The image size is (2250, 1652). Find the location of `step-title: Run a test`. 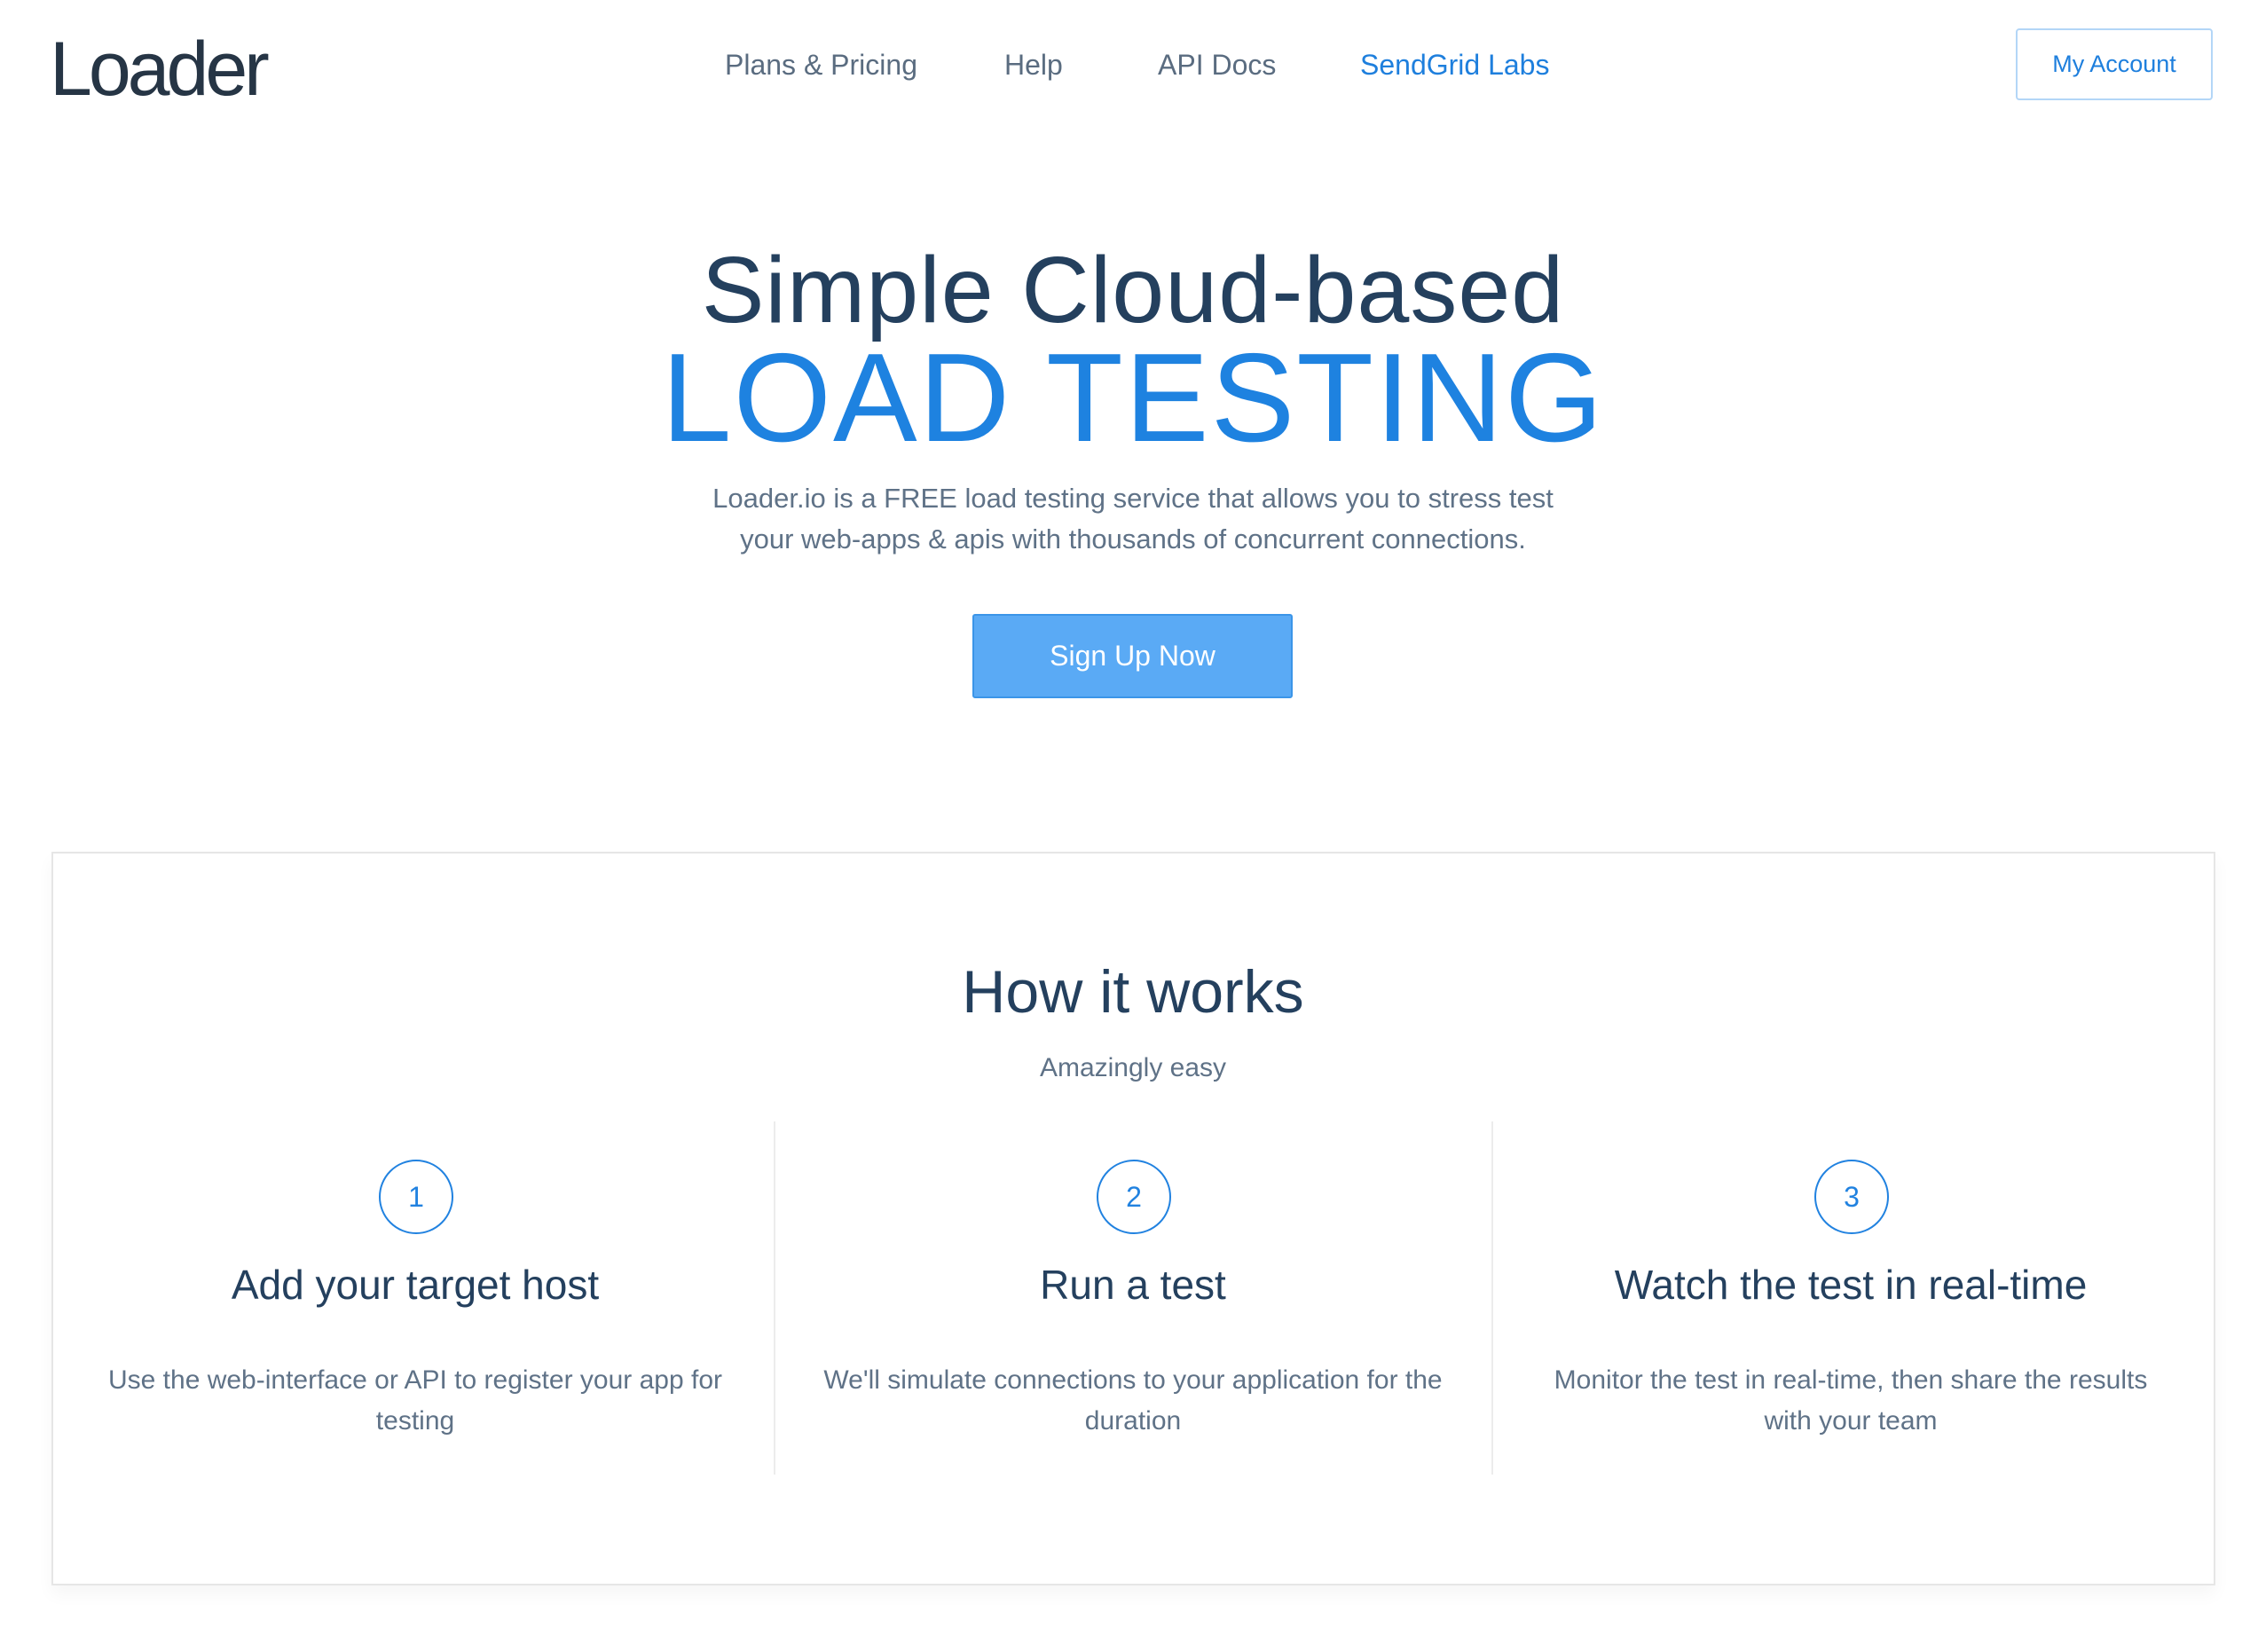

step-title: Run a test is located at coordinates (1133, 1285).